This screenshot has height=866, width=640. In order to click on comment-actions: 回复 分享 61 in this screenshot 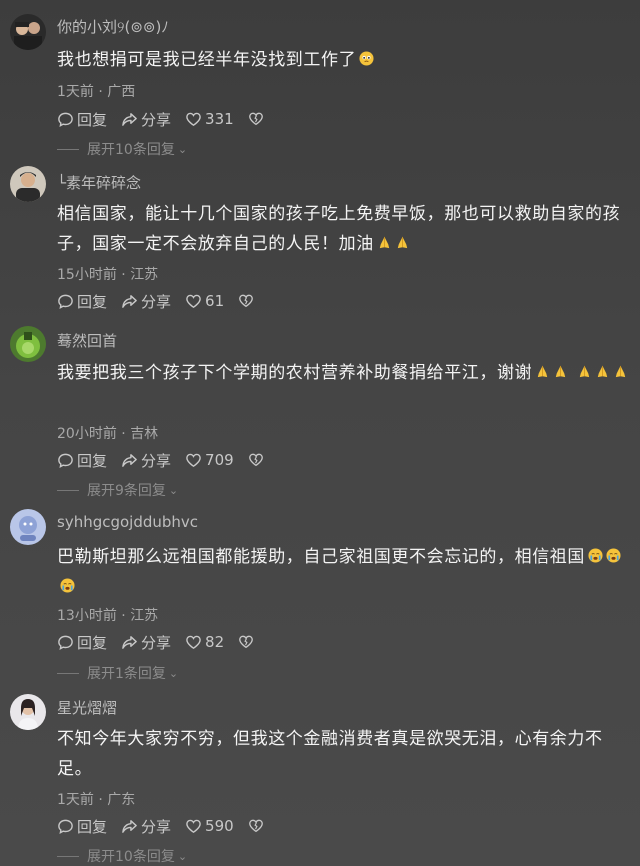, I will do `click(164, 301)`.